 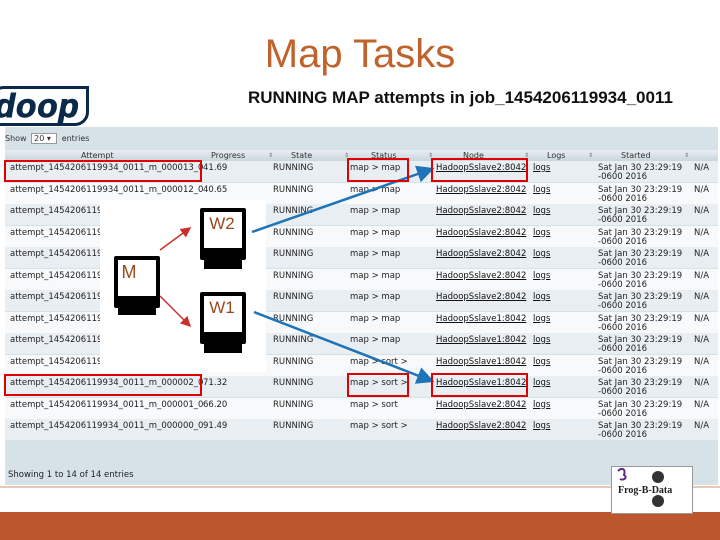 What do you see at coordinates (645, 490) in the screenshot?
I see `brand-text: Frog-B-Data` at bounding box center [645, 490].